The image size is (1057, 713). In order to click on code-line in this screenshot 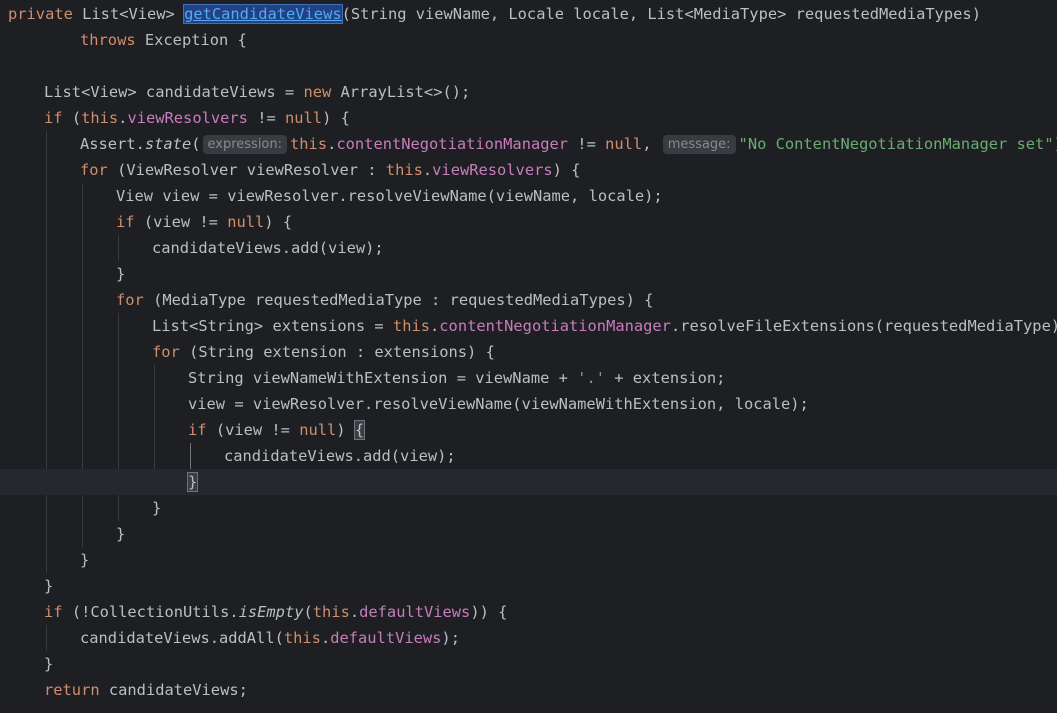, I will do `click(528, 66)`.